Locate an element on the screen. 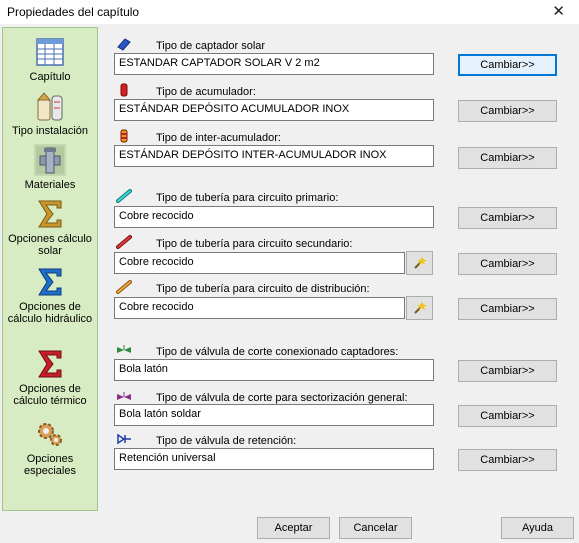  inter-accumulator-type-field: ESTÁNDAR DEPÓSITO INTER-ACUMULADOR INOX is located at coordinates (274, 156).